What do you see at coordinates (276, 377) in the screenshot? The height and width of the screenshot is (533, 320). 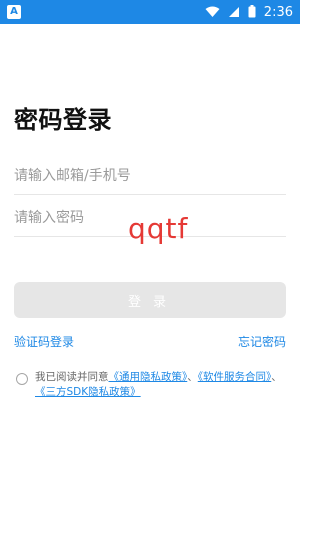 I see `agreement-sep-2: 、` at bounding box center [276, 377].